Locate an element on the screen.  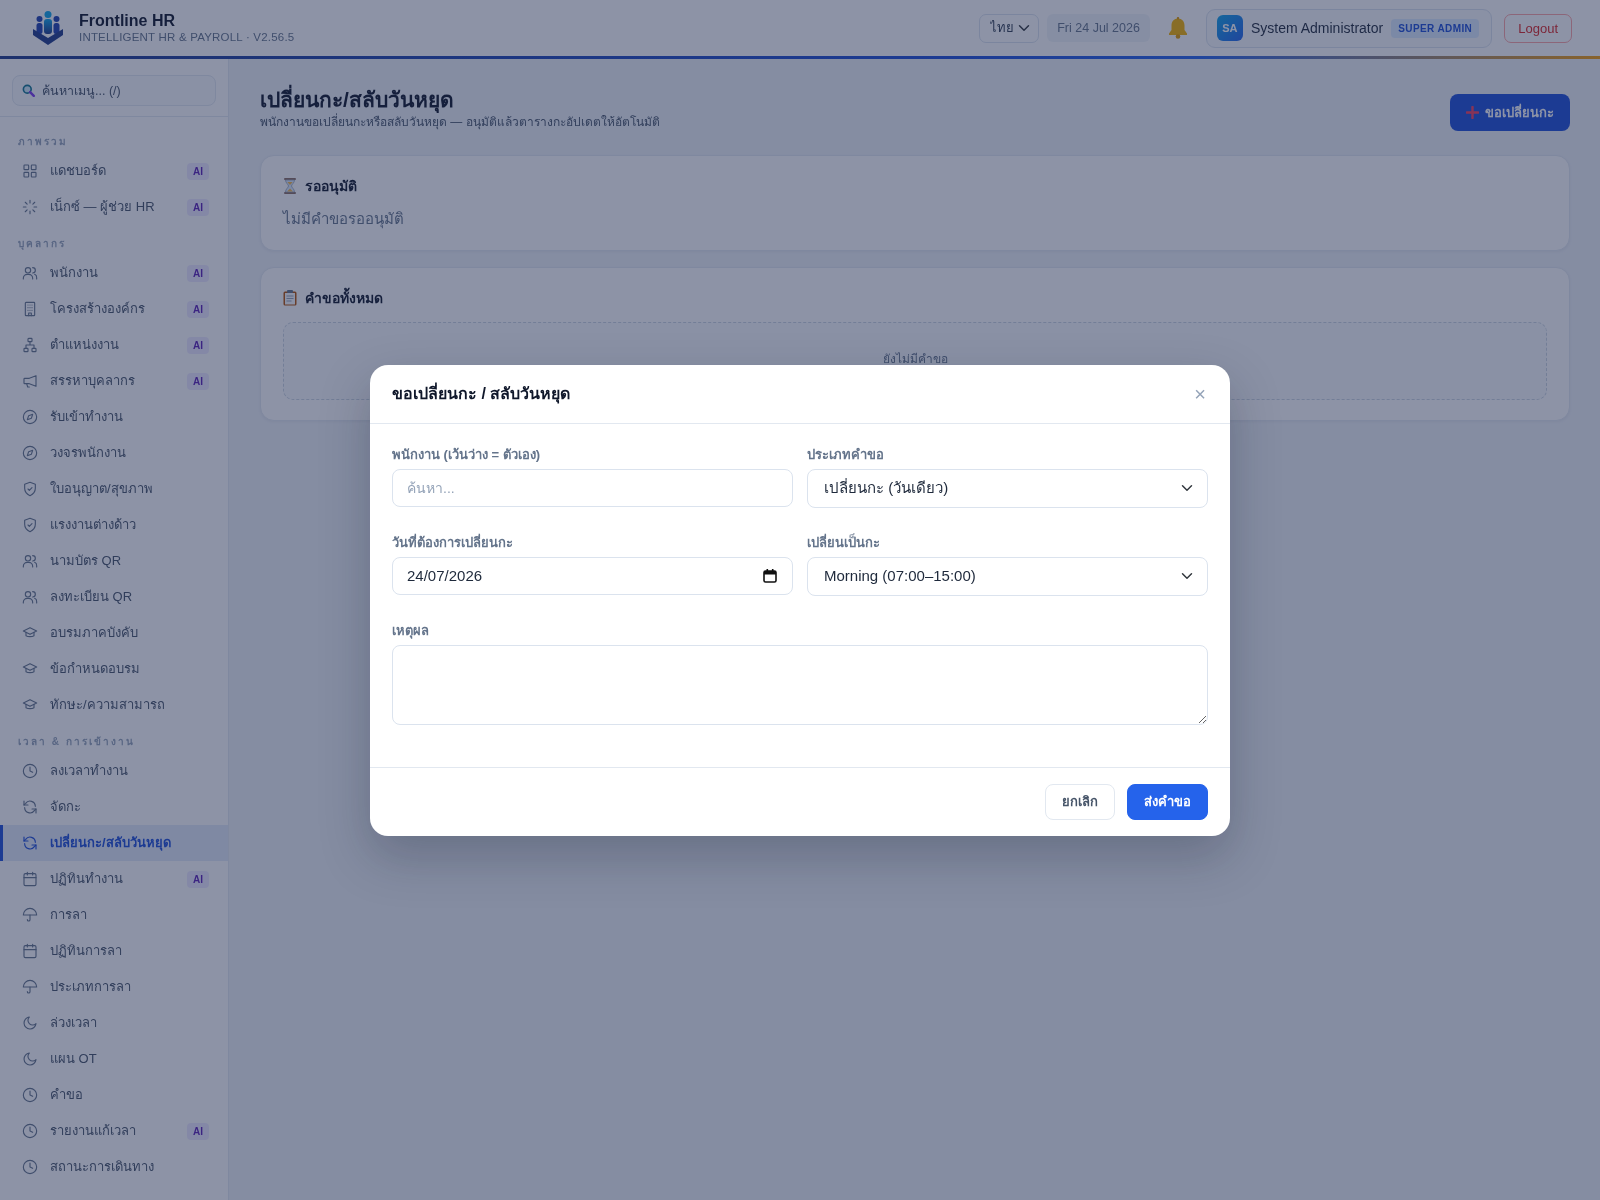
sidebar-item: รายงานแก้เวลา AI is located at coordinates (114, 1131).